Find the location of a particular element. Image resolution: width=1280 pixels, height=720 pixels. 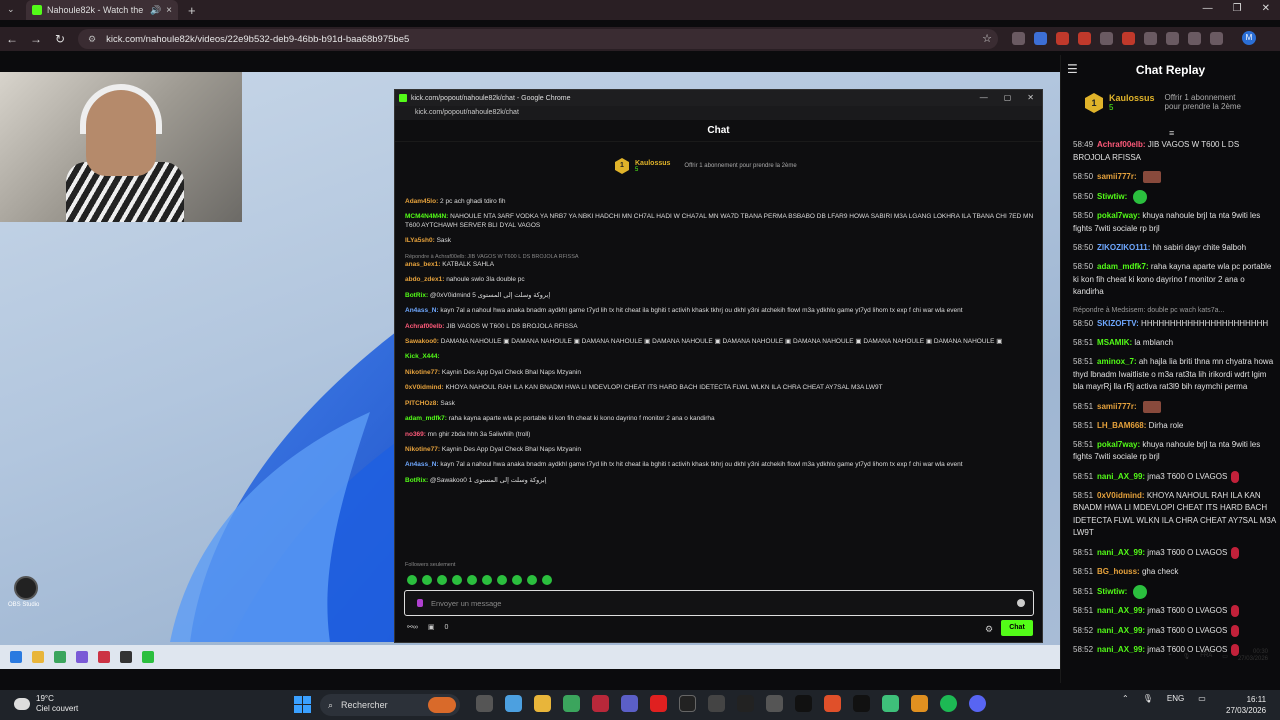

github-icon is located at coordinates (774, 703).